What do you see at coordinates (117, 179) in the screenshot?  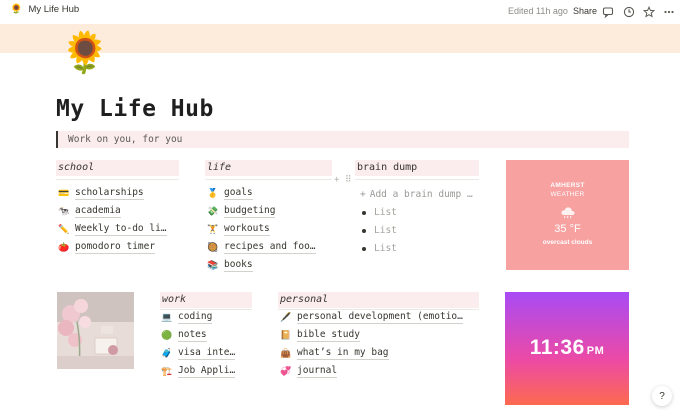 I see `school-divider` at bounding box center [117, 179].